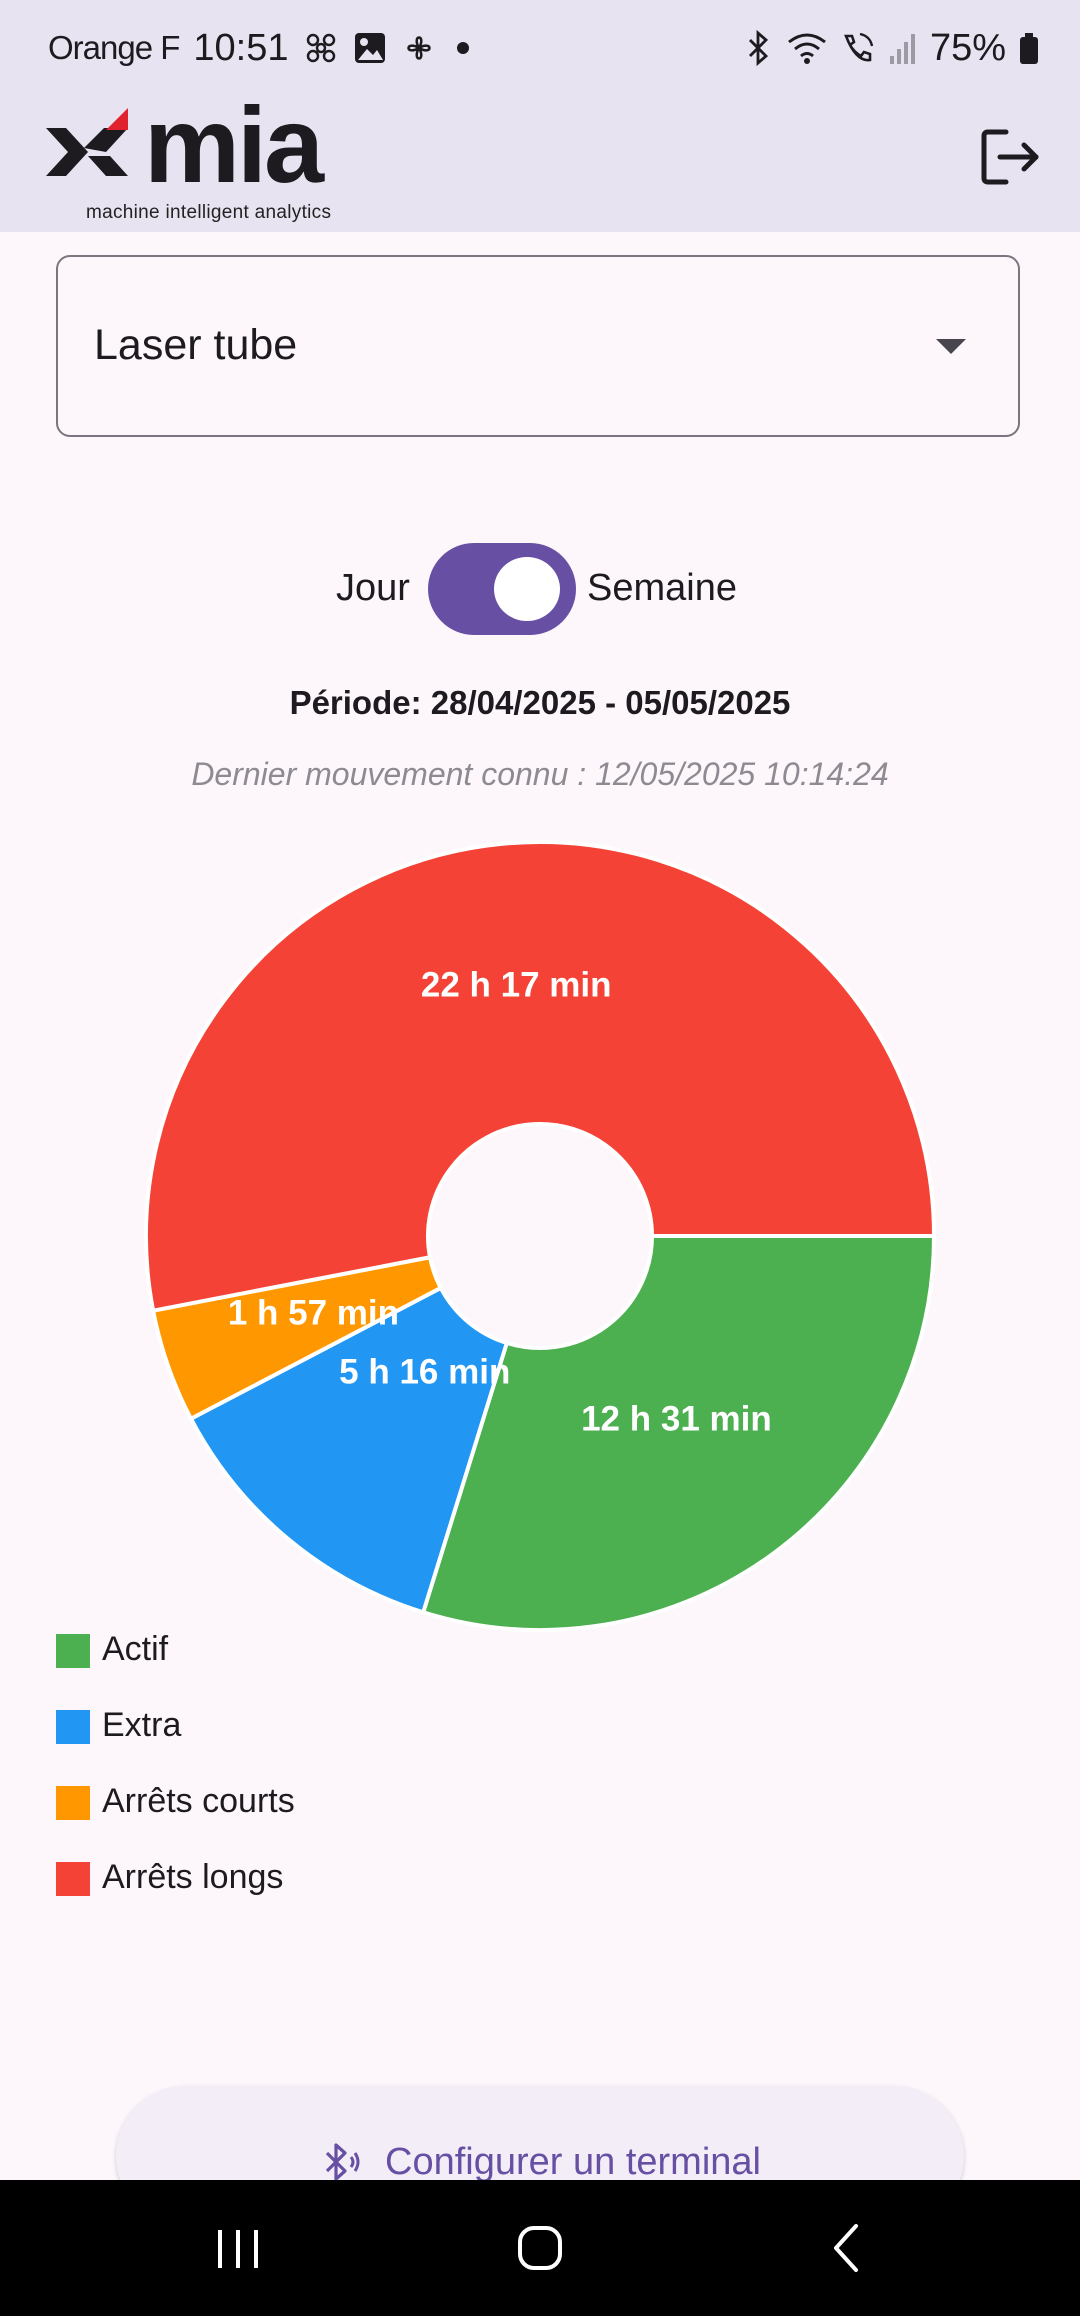 This screenshot has width=1080, height=2316. I want to click on battery-icon, so click(1029, 48).